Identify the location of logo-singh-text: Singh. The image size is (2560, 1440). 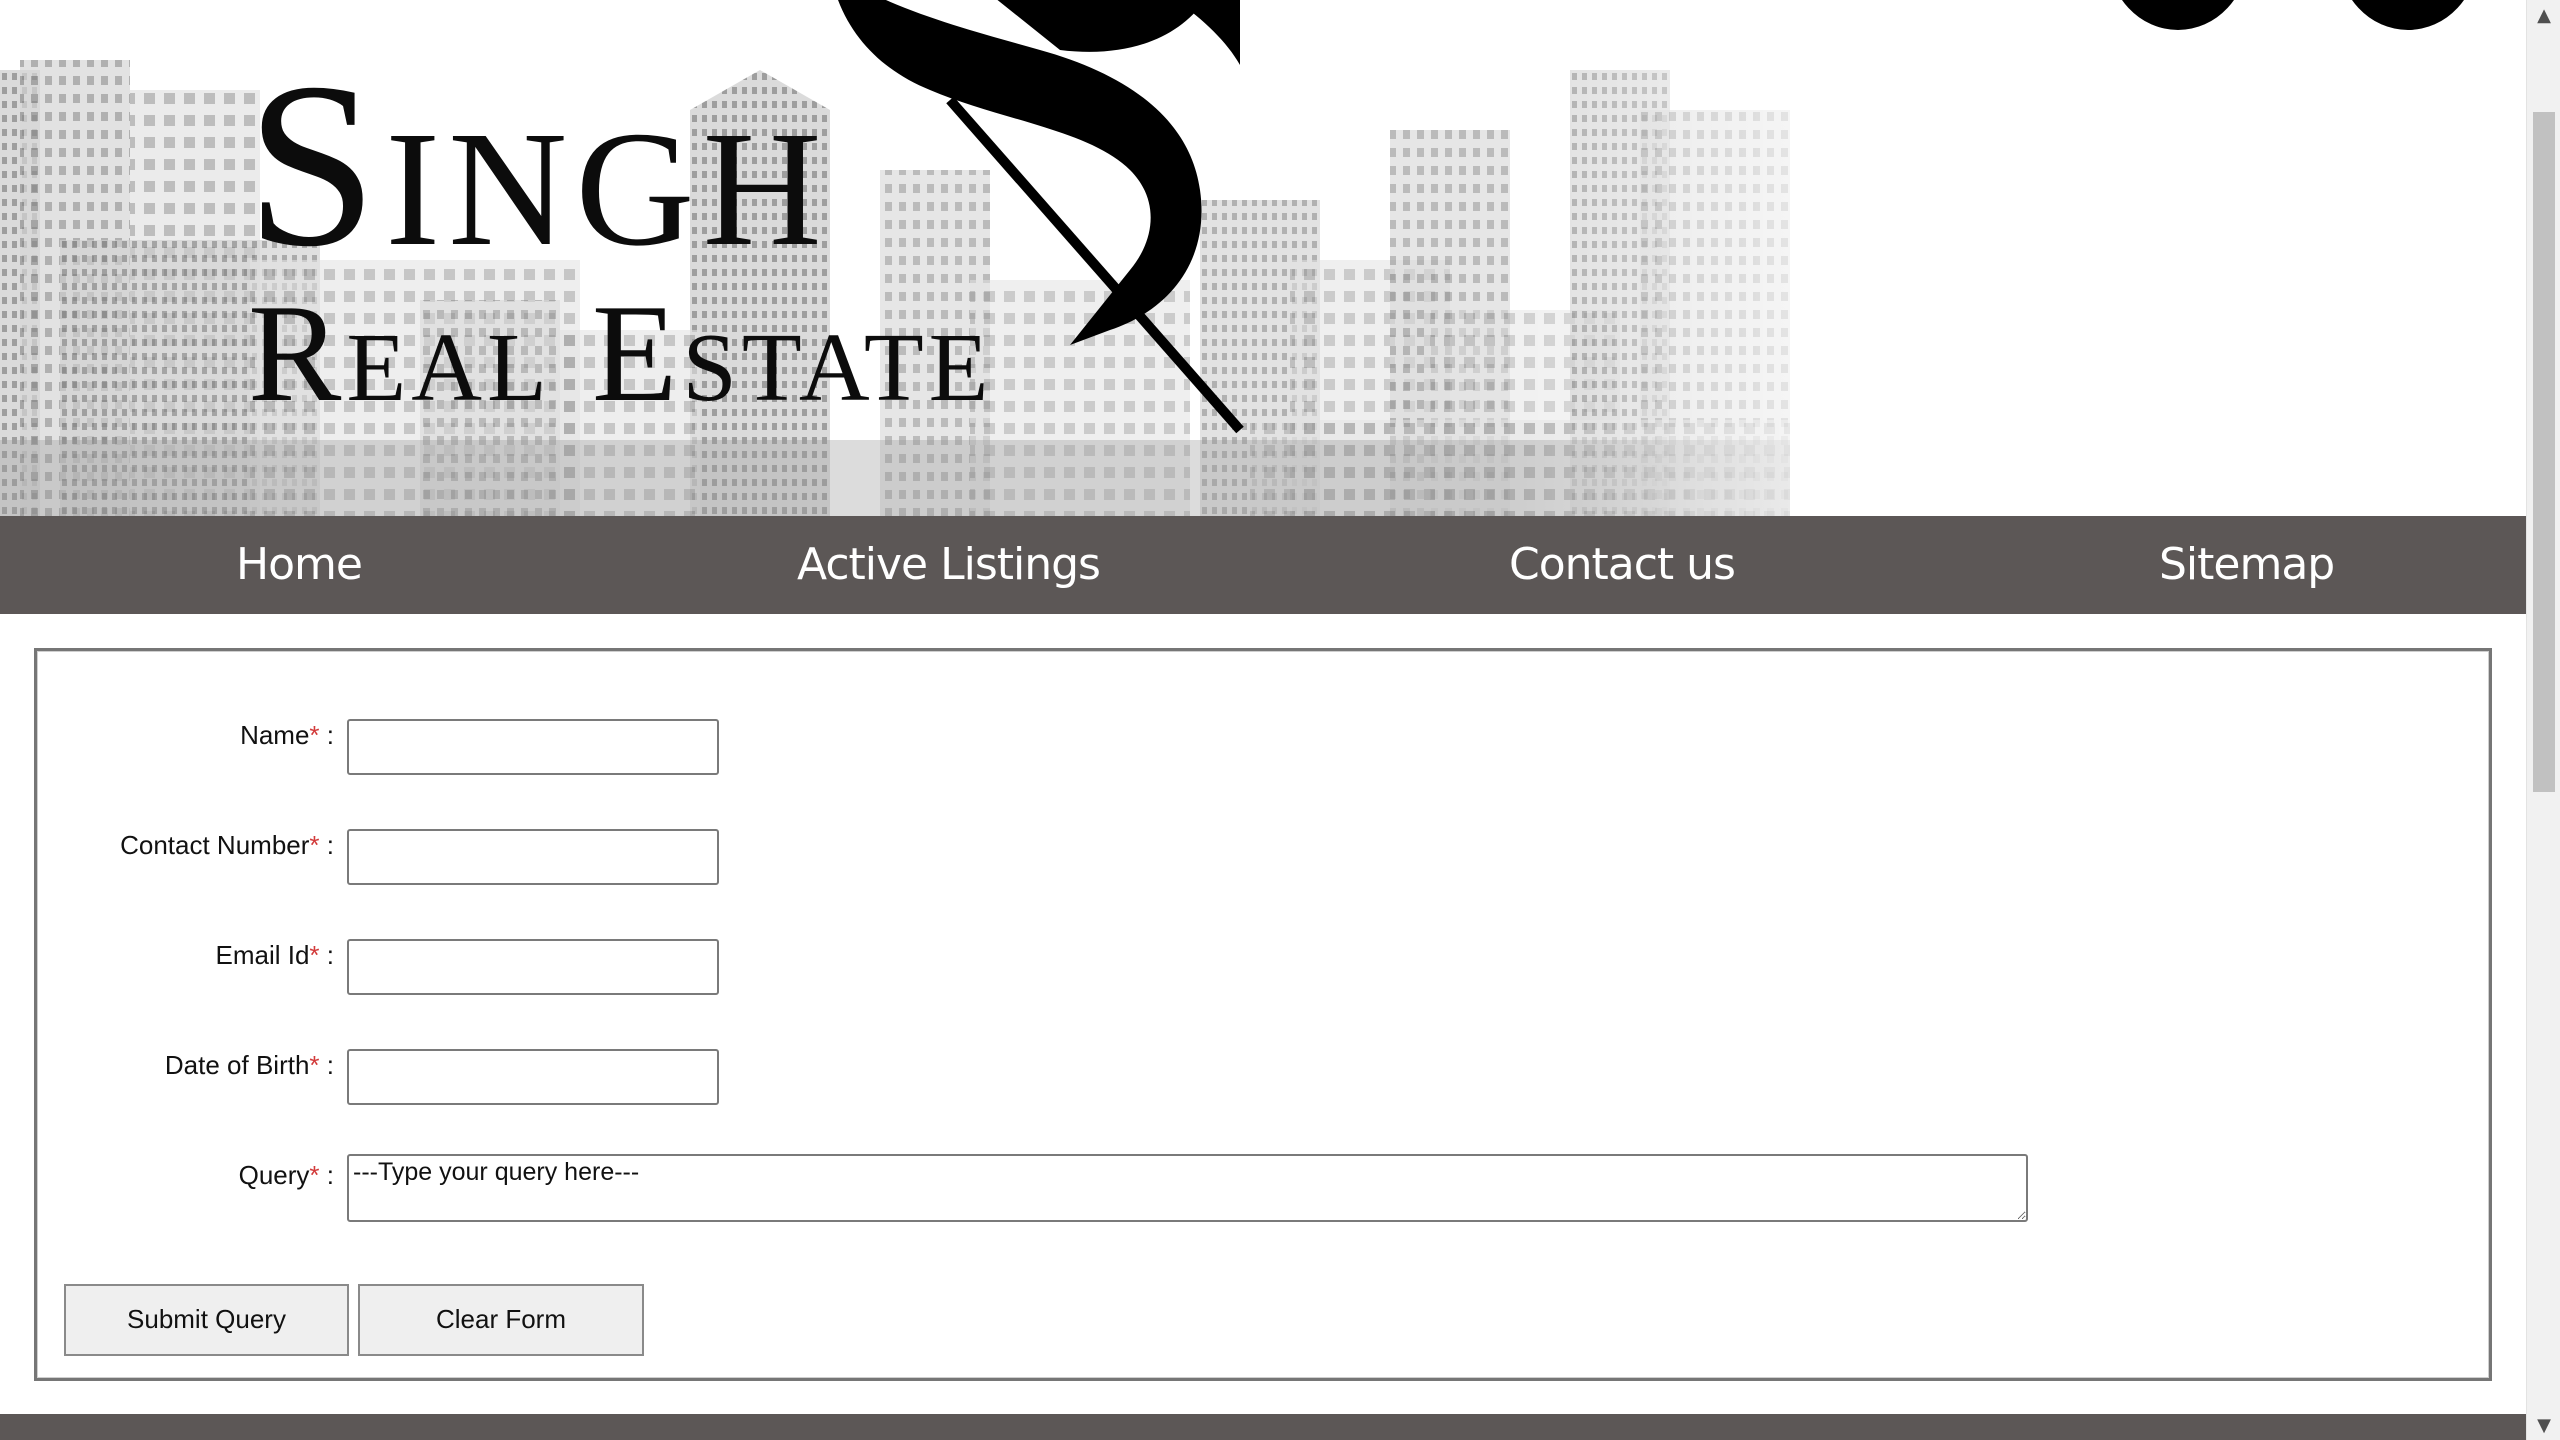
(538, 165).